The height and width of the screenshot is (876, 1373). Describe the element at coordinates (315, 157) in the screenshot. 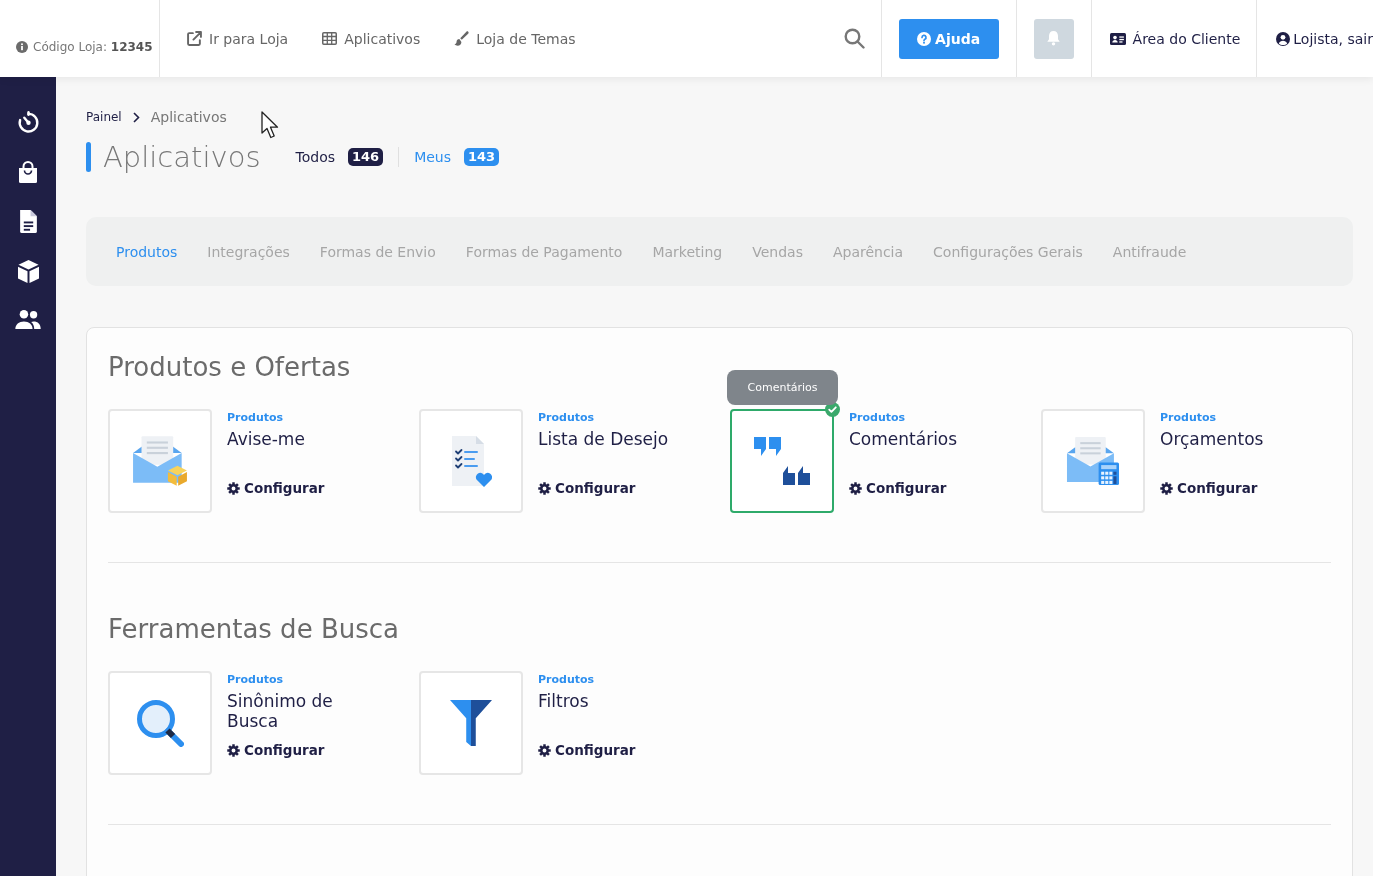

I see `filter-link: Todos` at that location.